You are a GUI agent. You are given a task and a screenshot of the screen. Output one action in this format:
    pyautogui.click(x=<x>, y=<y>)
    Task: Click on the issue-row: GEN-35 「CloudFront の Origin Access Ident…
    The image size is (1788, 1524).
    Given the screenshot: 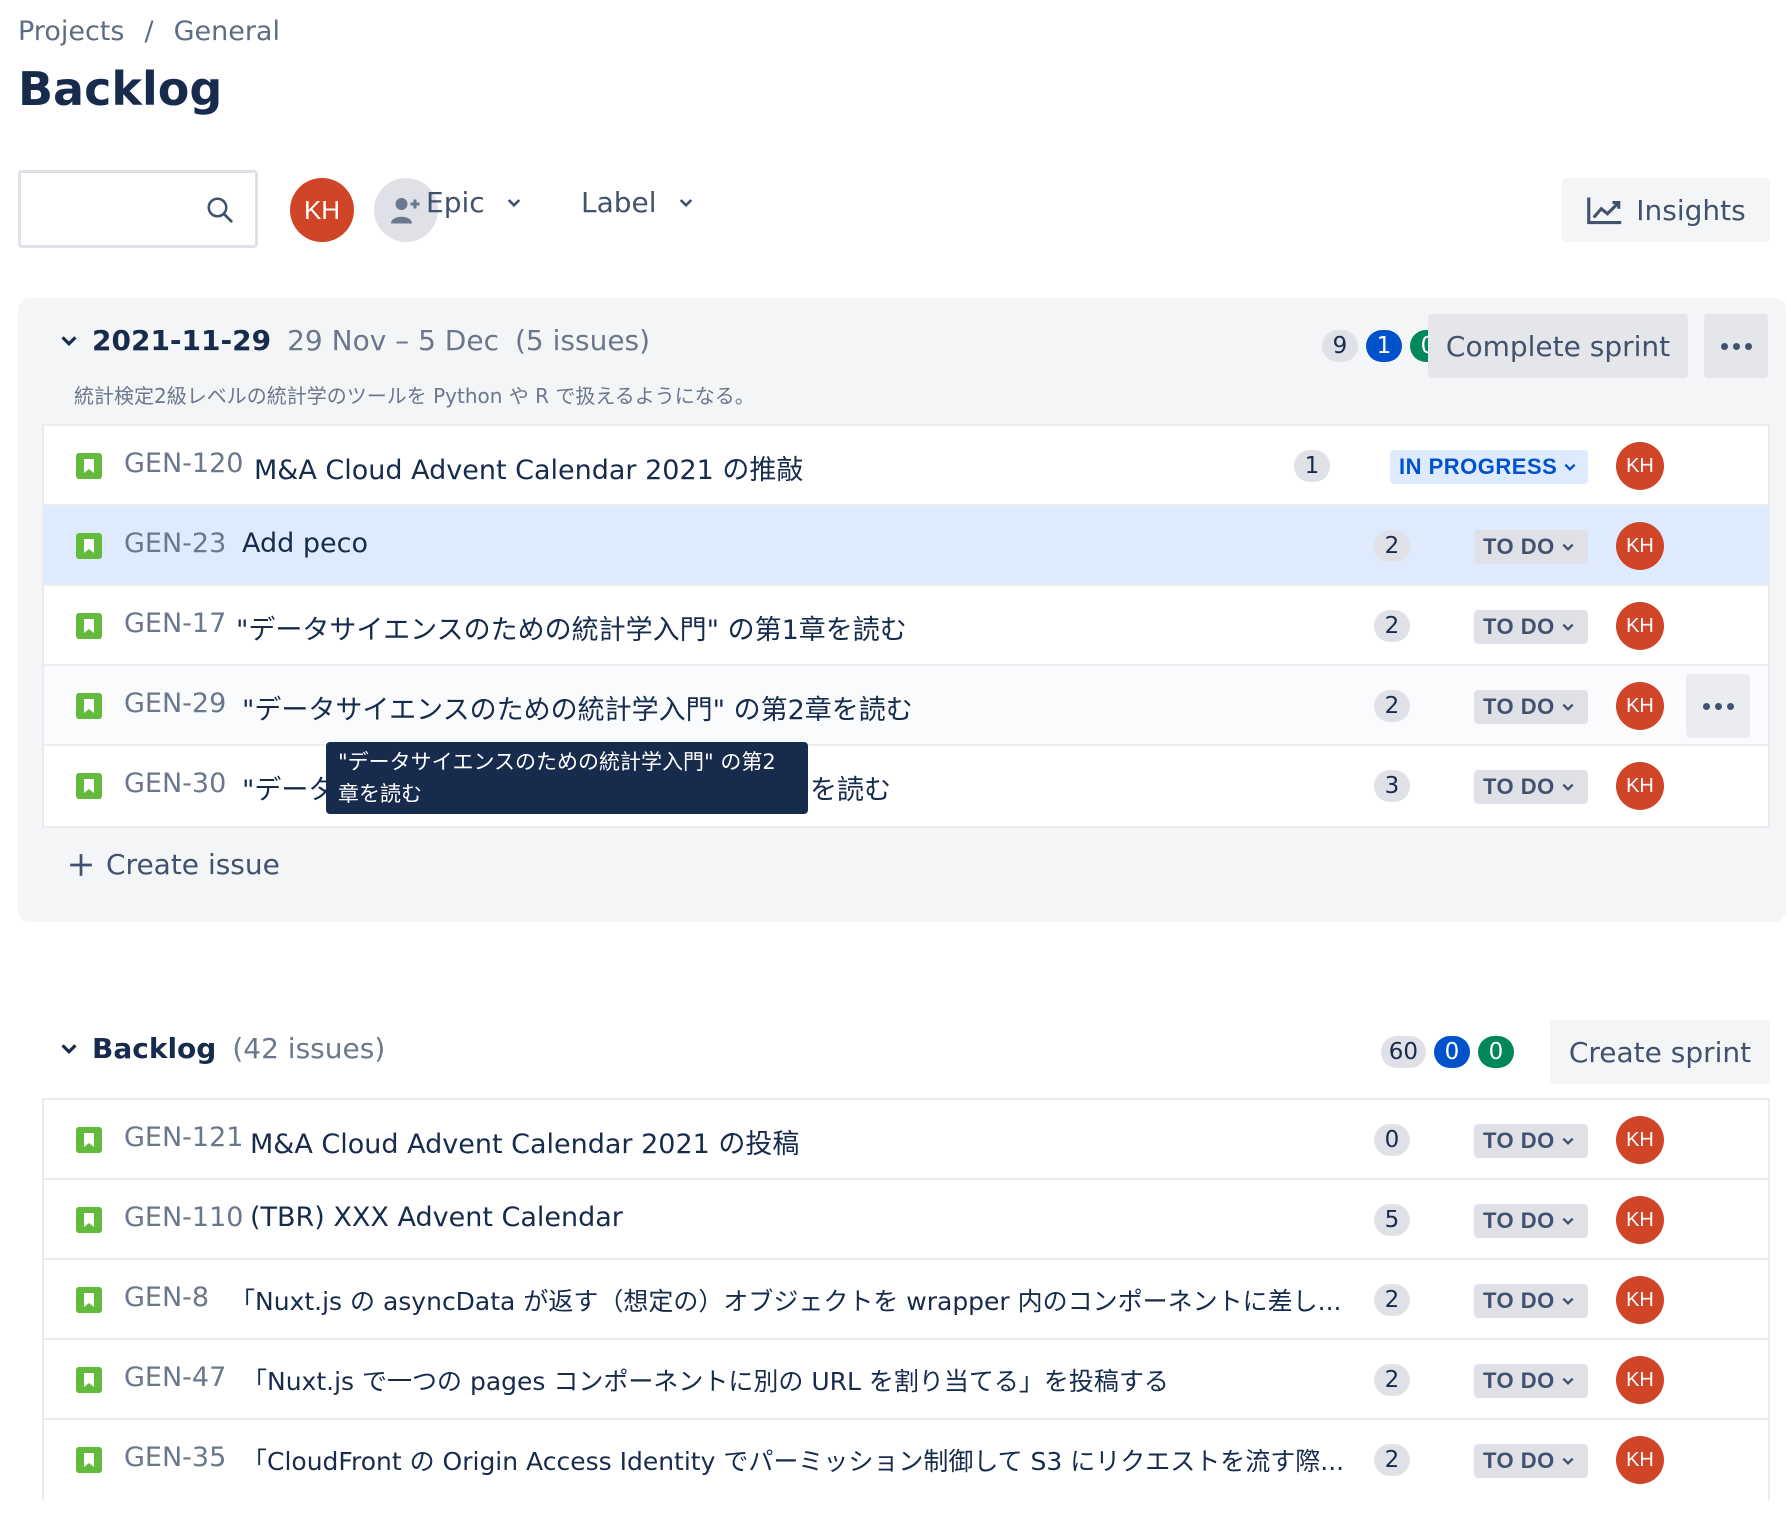 What is the action you would take?
    pyautogui.click(x=906, y=1460)
    